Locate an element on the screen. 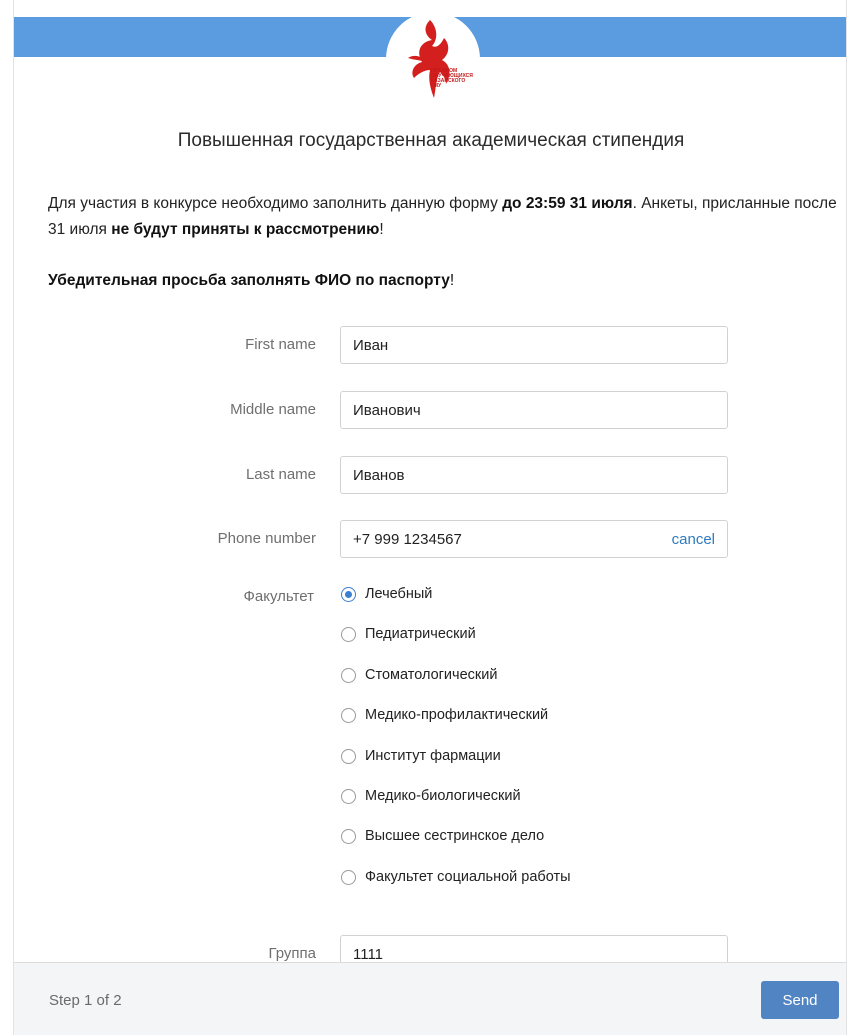  last-name-label: Last name is located at coordinates (280, 474).